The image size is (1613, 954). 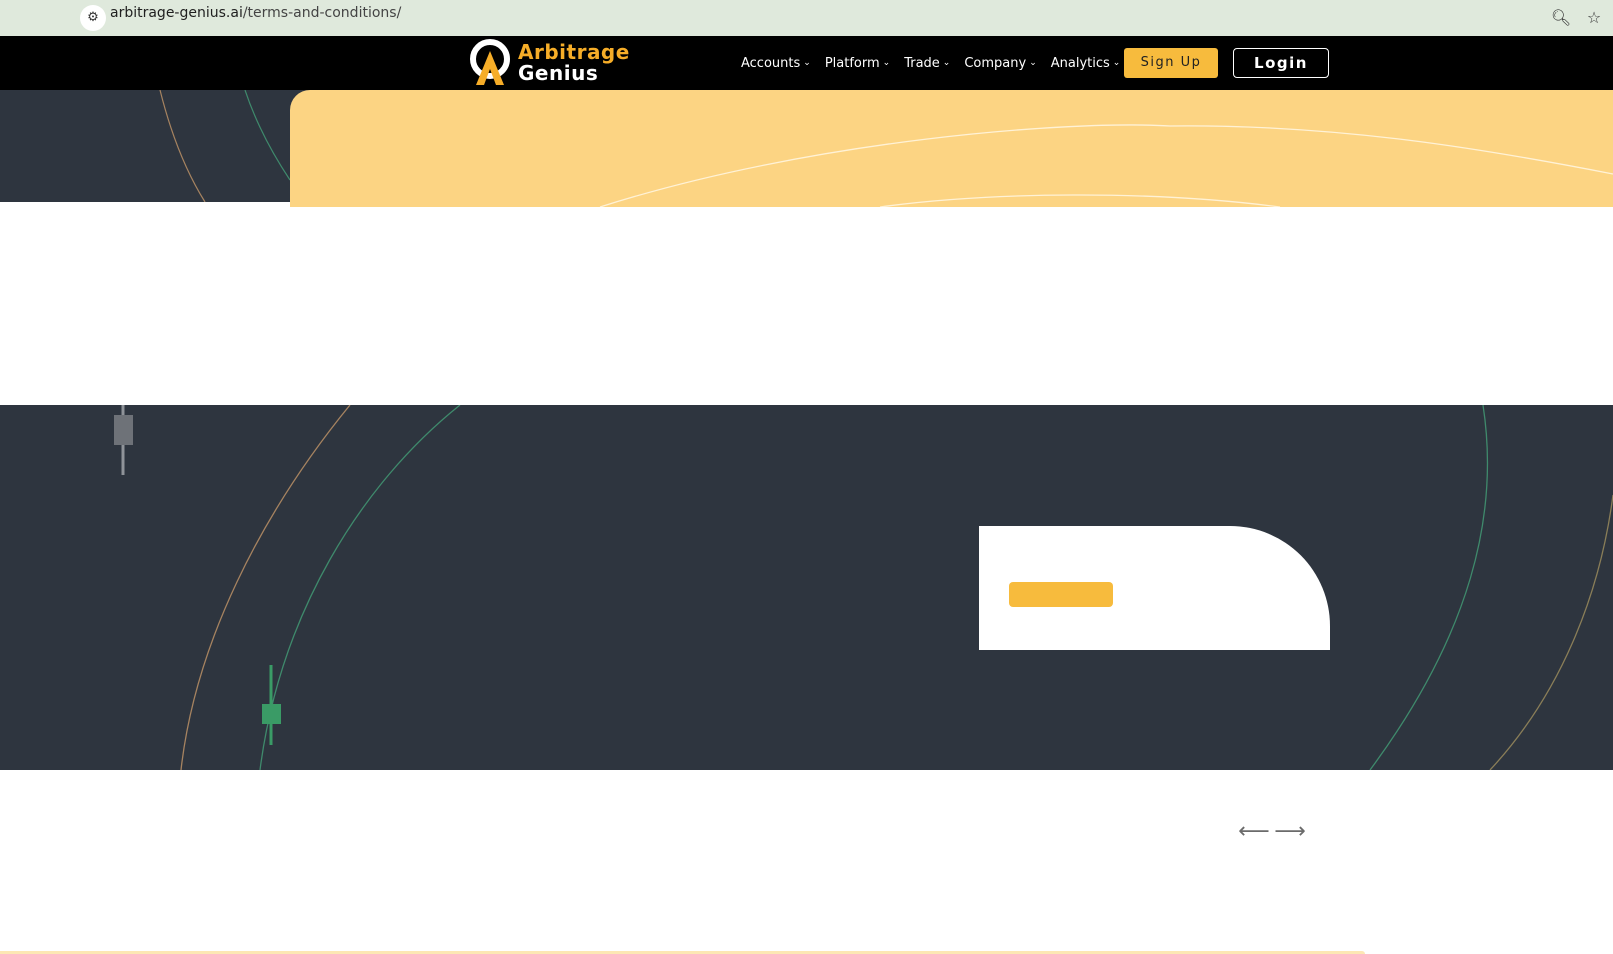 I want to click on nav-accounts: Accounts ⌄, so click(x=776, y=63).